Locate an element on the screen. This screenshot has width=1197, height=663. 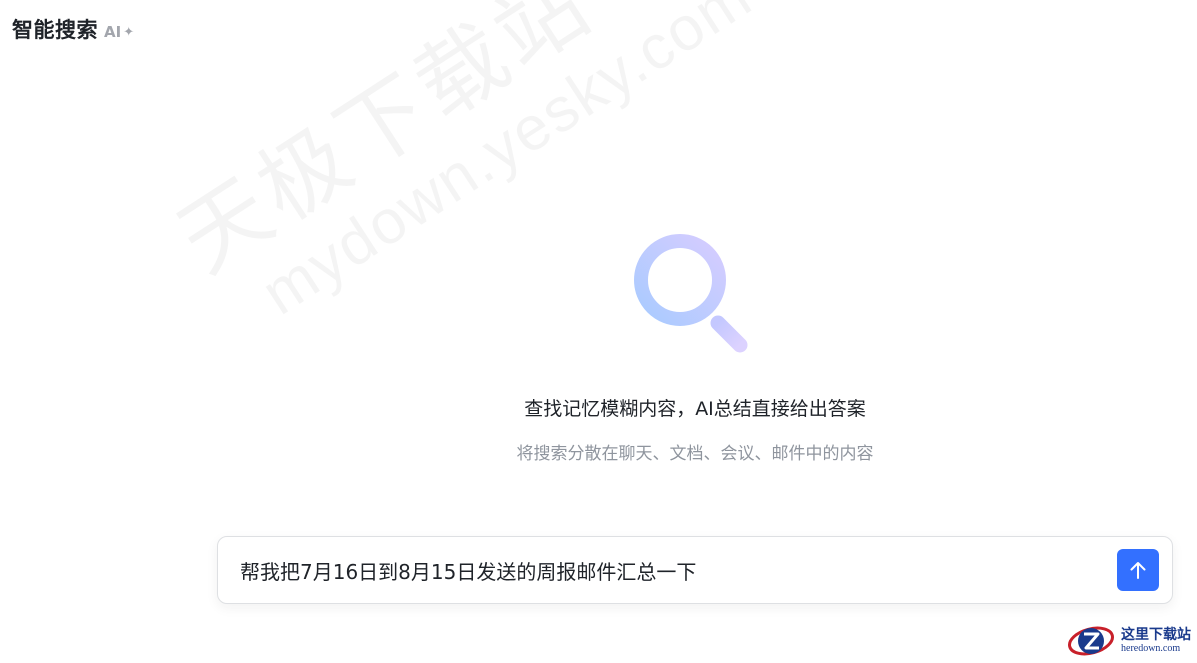
z-logo-icon is located at coordinates (1091, 641).